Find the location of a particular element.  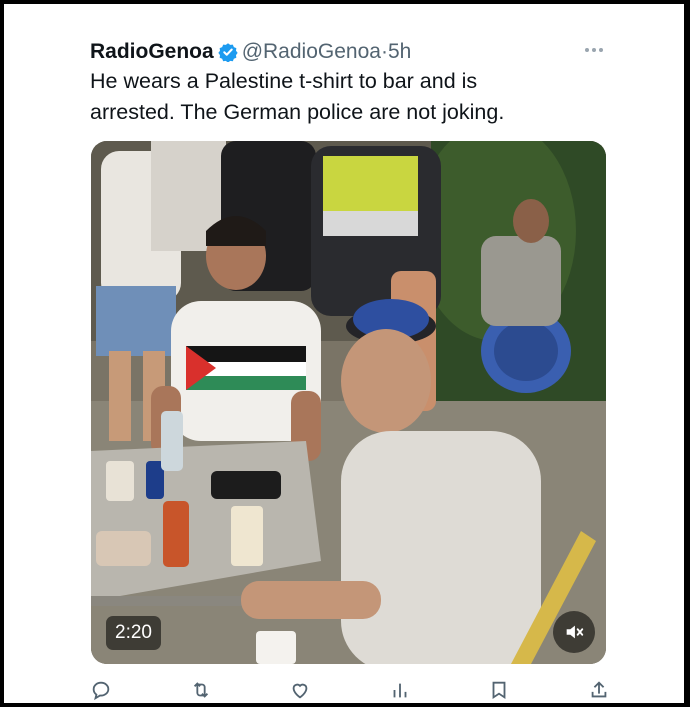

like-icon is located at coordinates (300, 691).